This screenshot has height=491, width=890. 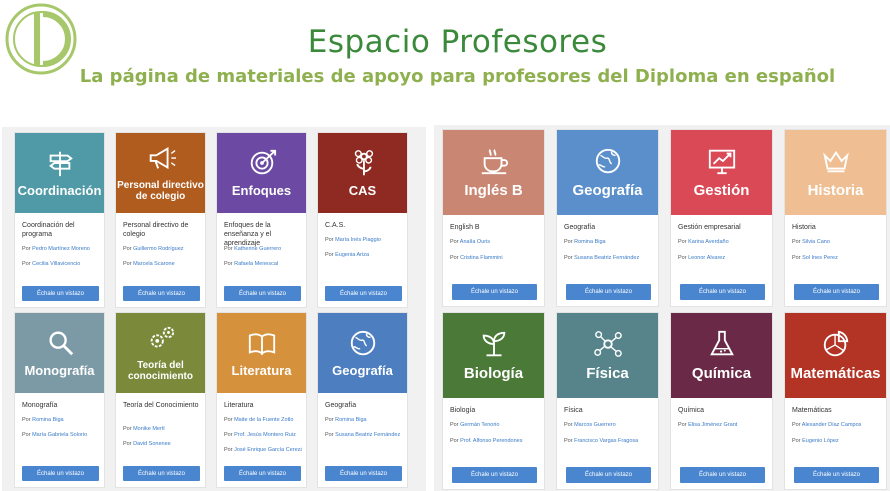 I want to click on card-image-label: Teoría del conocimiento, so click(x=160, y=371).